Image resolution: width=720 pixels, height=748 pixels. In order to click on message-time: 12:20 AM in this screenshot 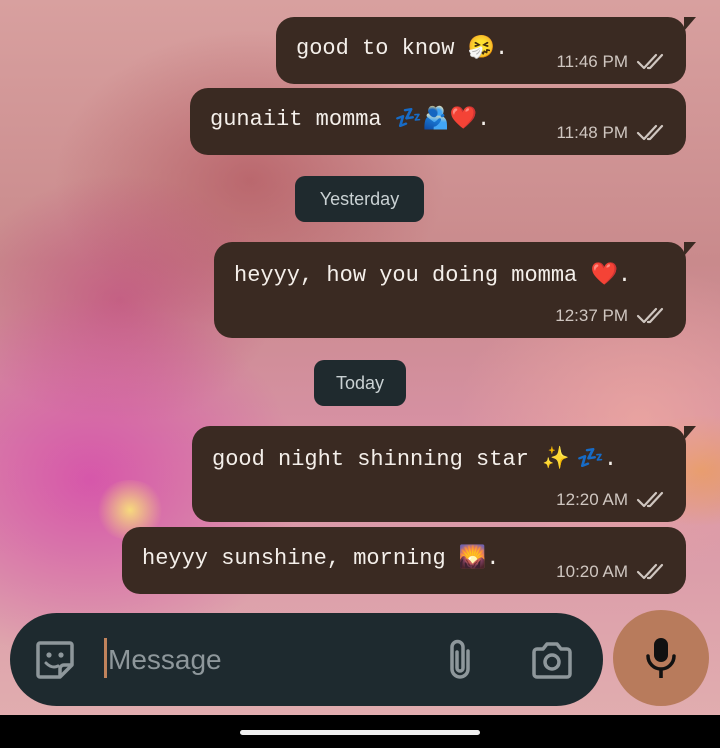, I will do `click(592, 499)`.